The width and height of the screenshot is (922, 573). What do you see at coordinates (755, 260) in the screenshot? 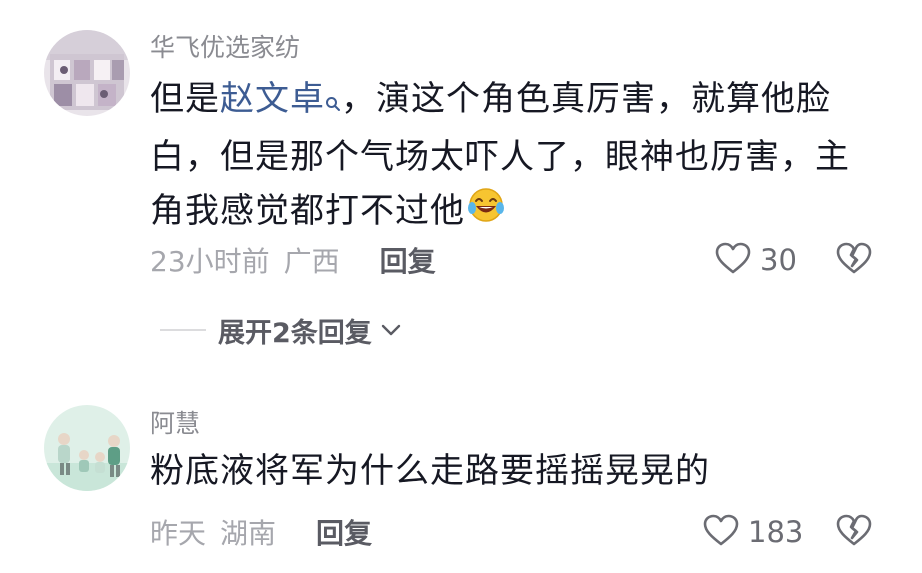
I see `like-button: 30` at bounding box center [755, 260].